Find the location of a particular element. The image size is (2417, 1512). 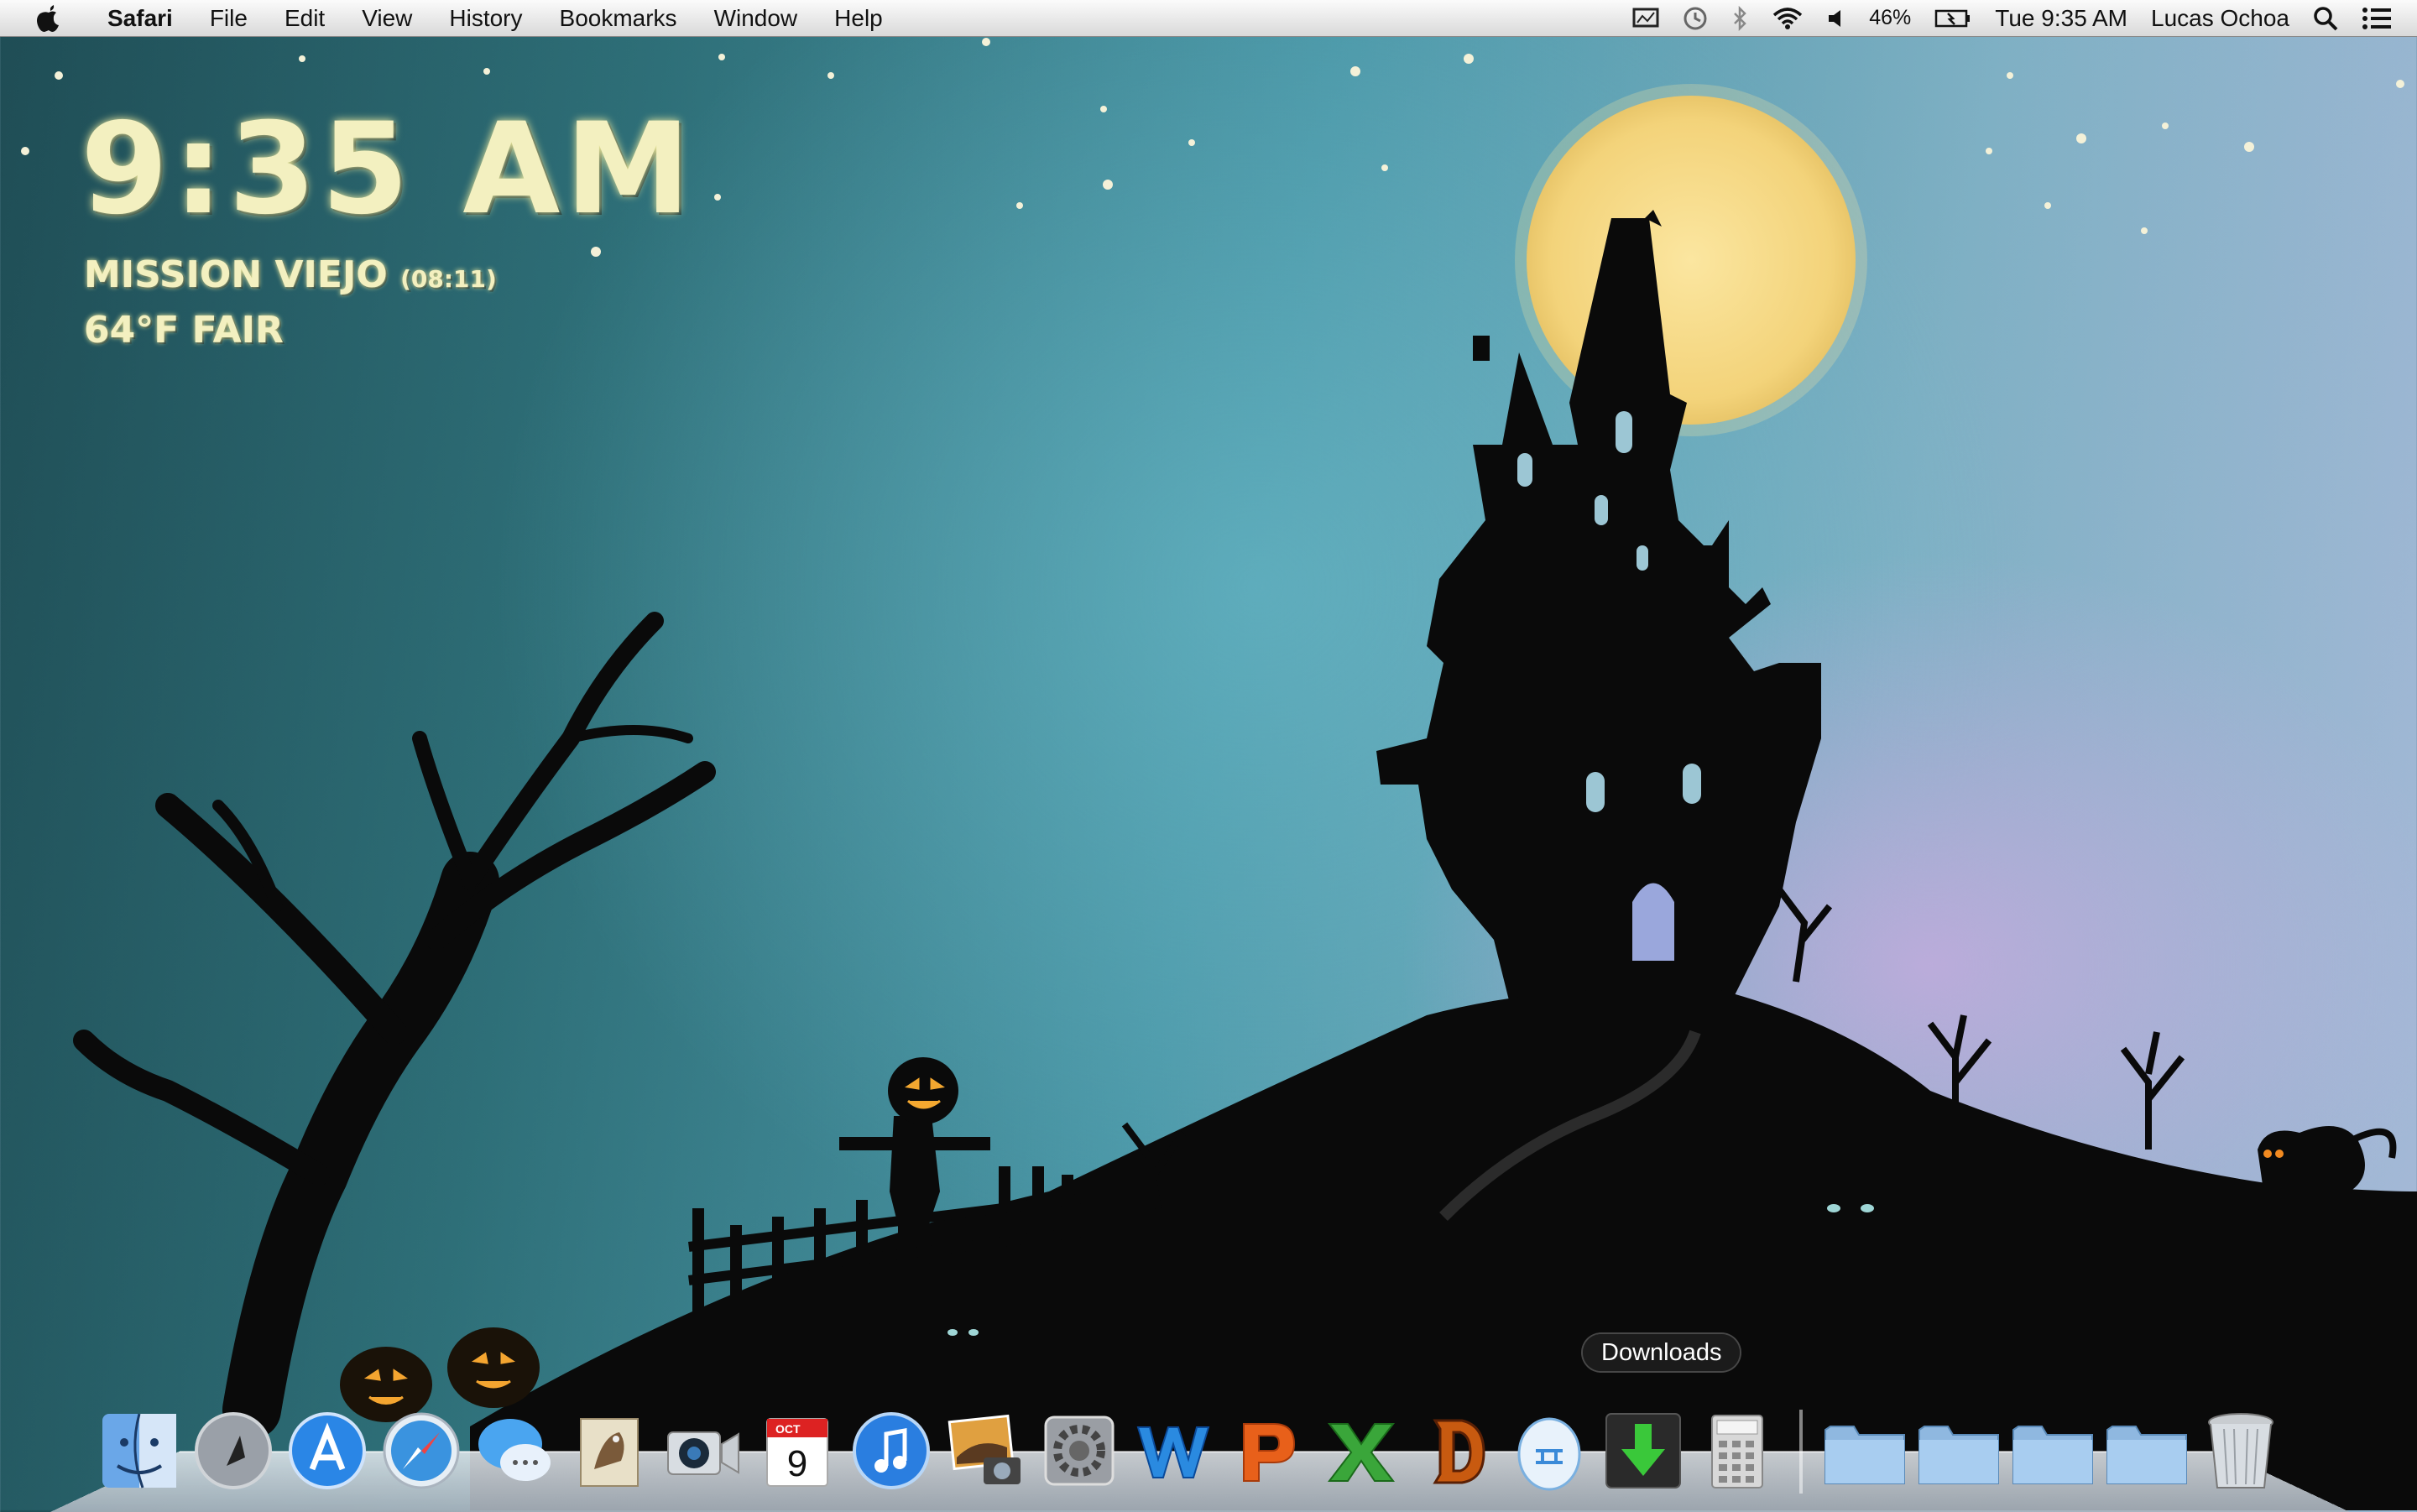

safari-icon is located at coordinates (421, 1451).